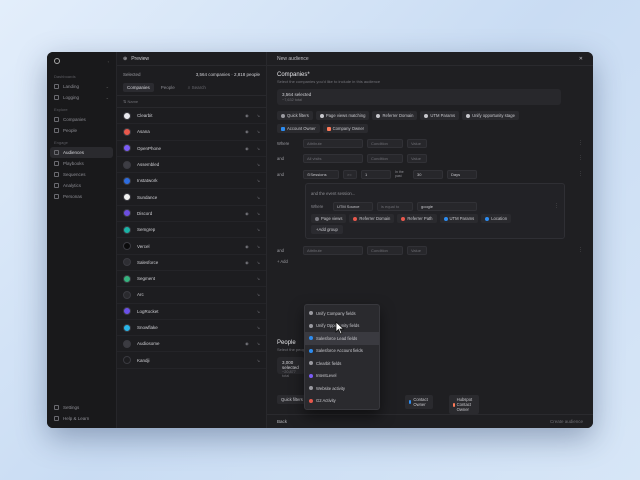  What do you see at coordinates (332, 218) in the screenshot?
I see `event-chip-label: Page views` at bounding box center [332, 218].